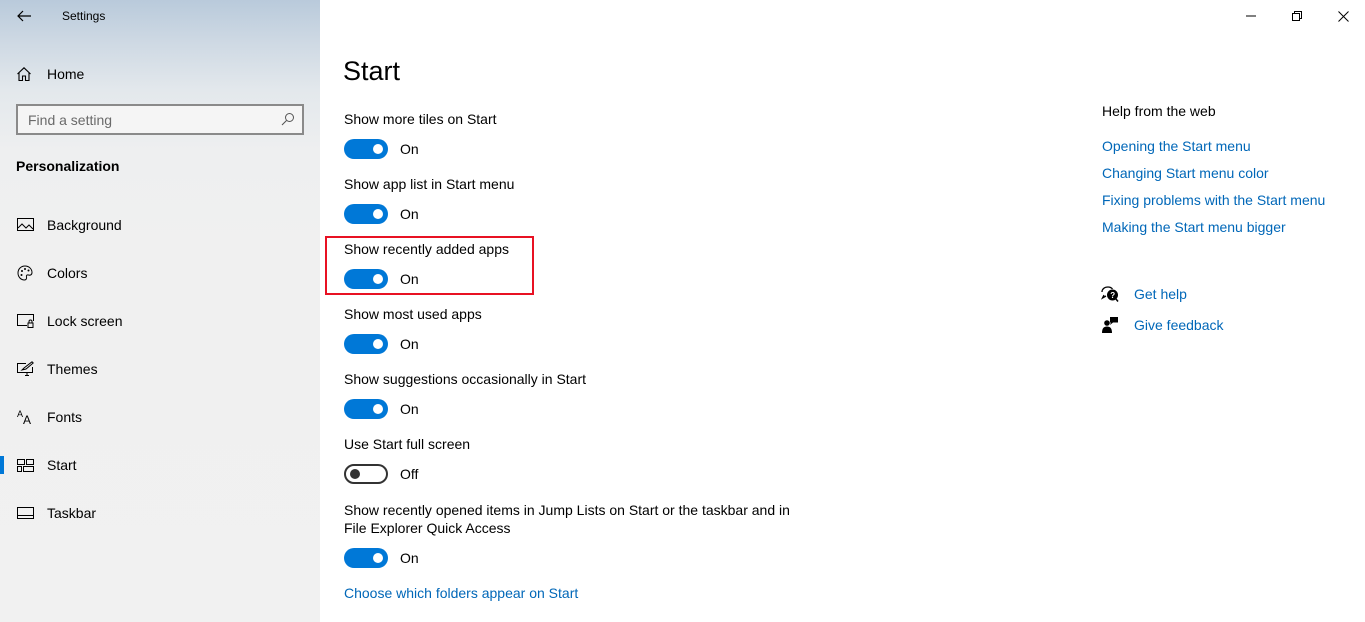 The width and height of the screenshot is (1365, 622). What do you see at coordinates (160, 417) in the screenshot?
I see `sidebar-item-fonts: AA Fonts` at bounding box center [160, 417].